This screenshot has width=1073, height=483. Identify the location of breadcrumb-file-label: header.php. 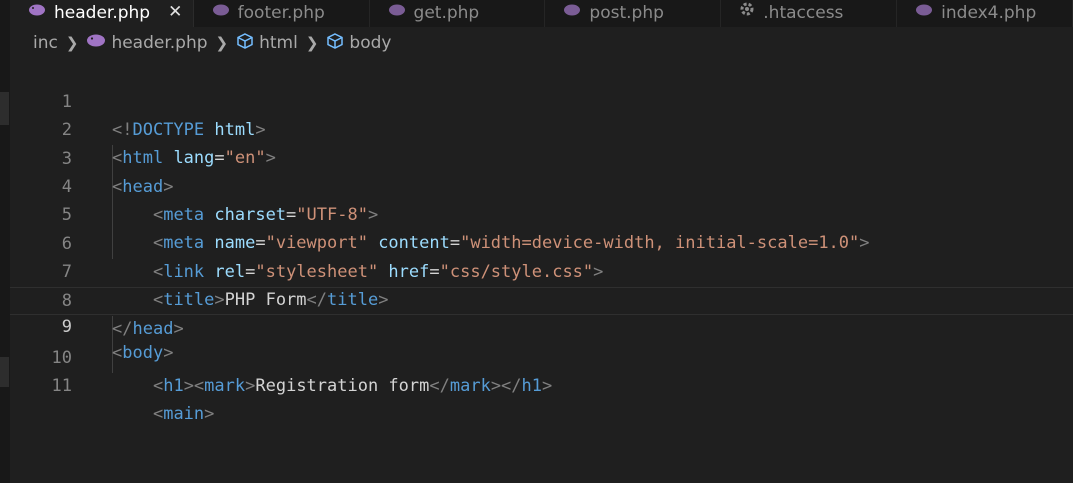
(159, 43).